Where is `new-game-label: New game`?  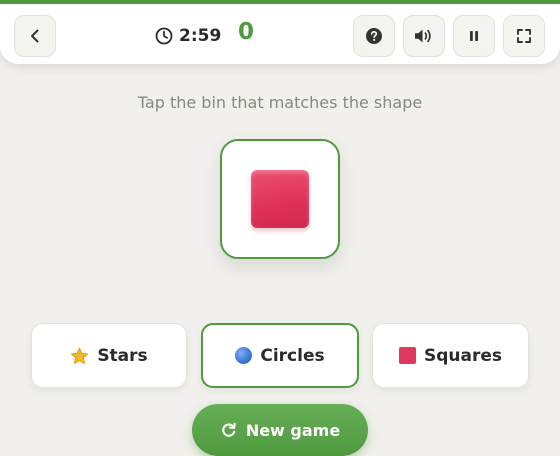
new-game-label: New game is located at coordinates (293, 430).